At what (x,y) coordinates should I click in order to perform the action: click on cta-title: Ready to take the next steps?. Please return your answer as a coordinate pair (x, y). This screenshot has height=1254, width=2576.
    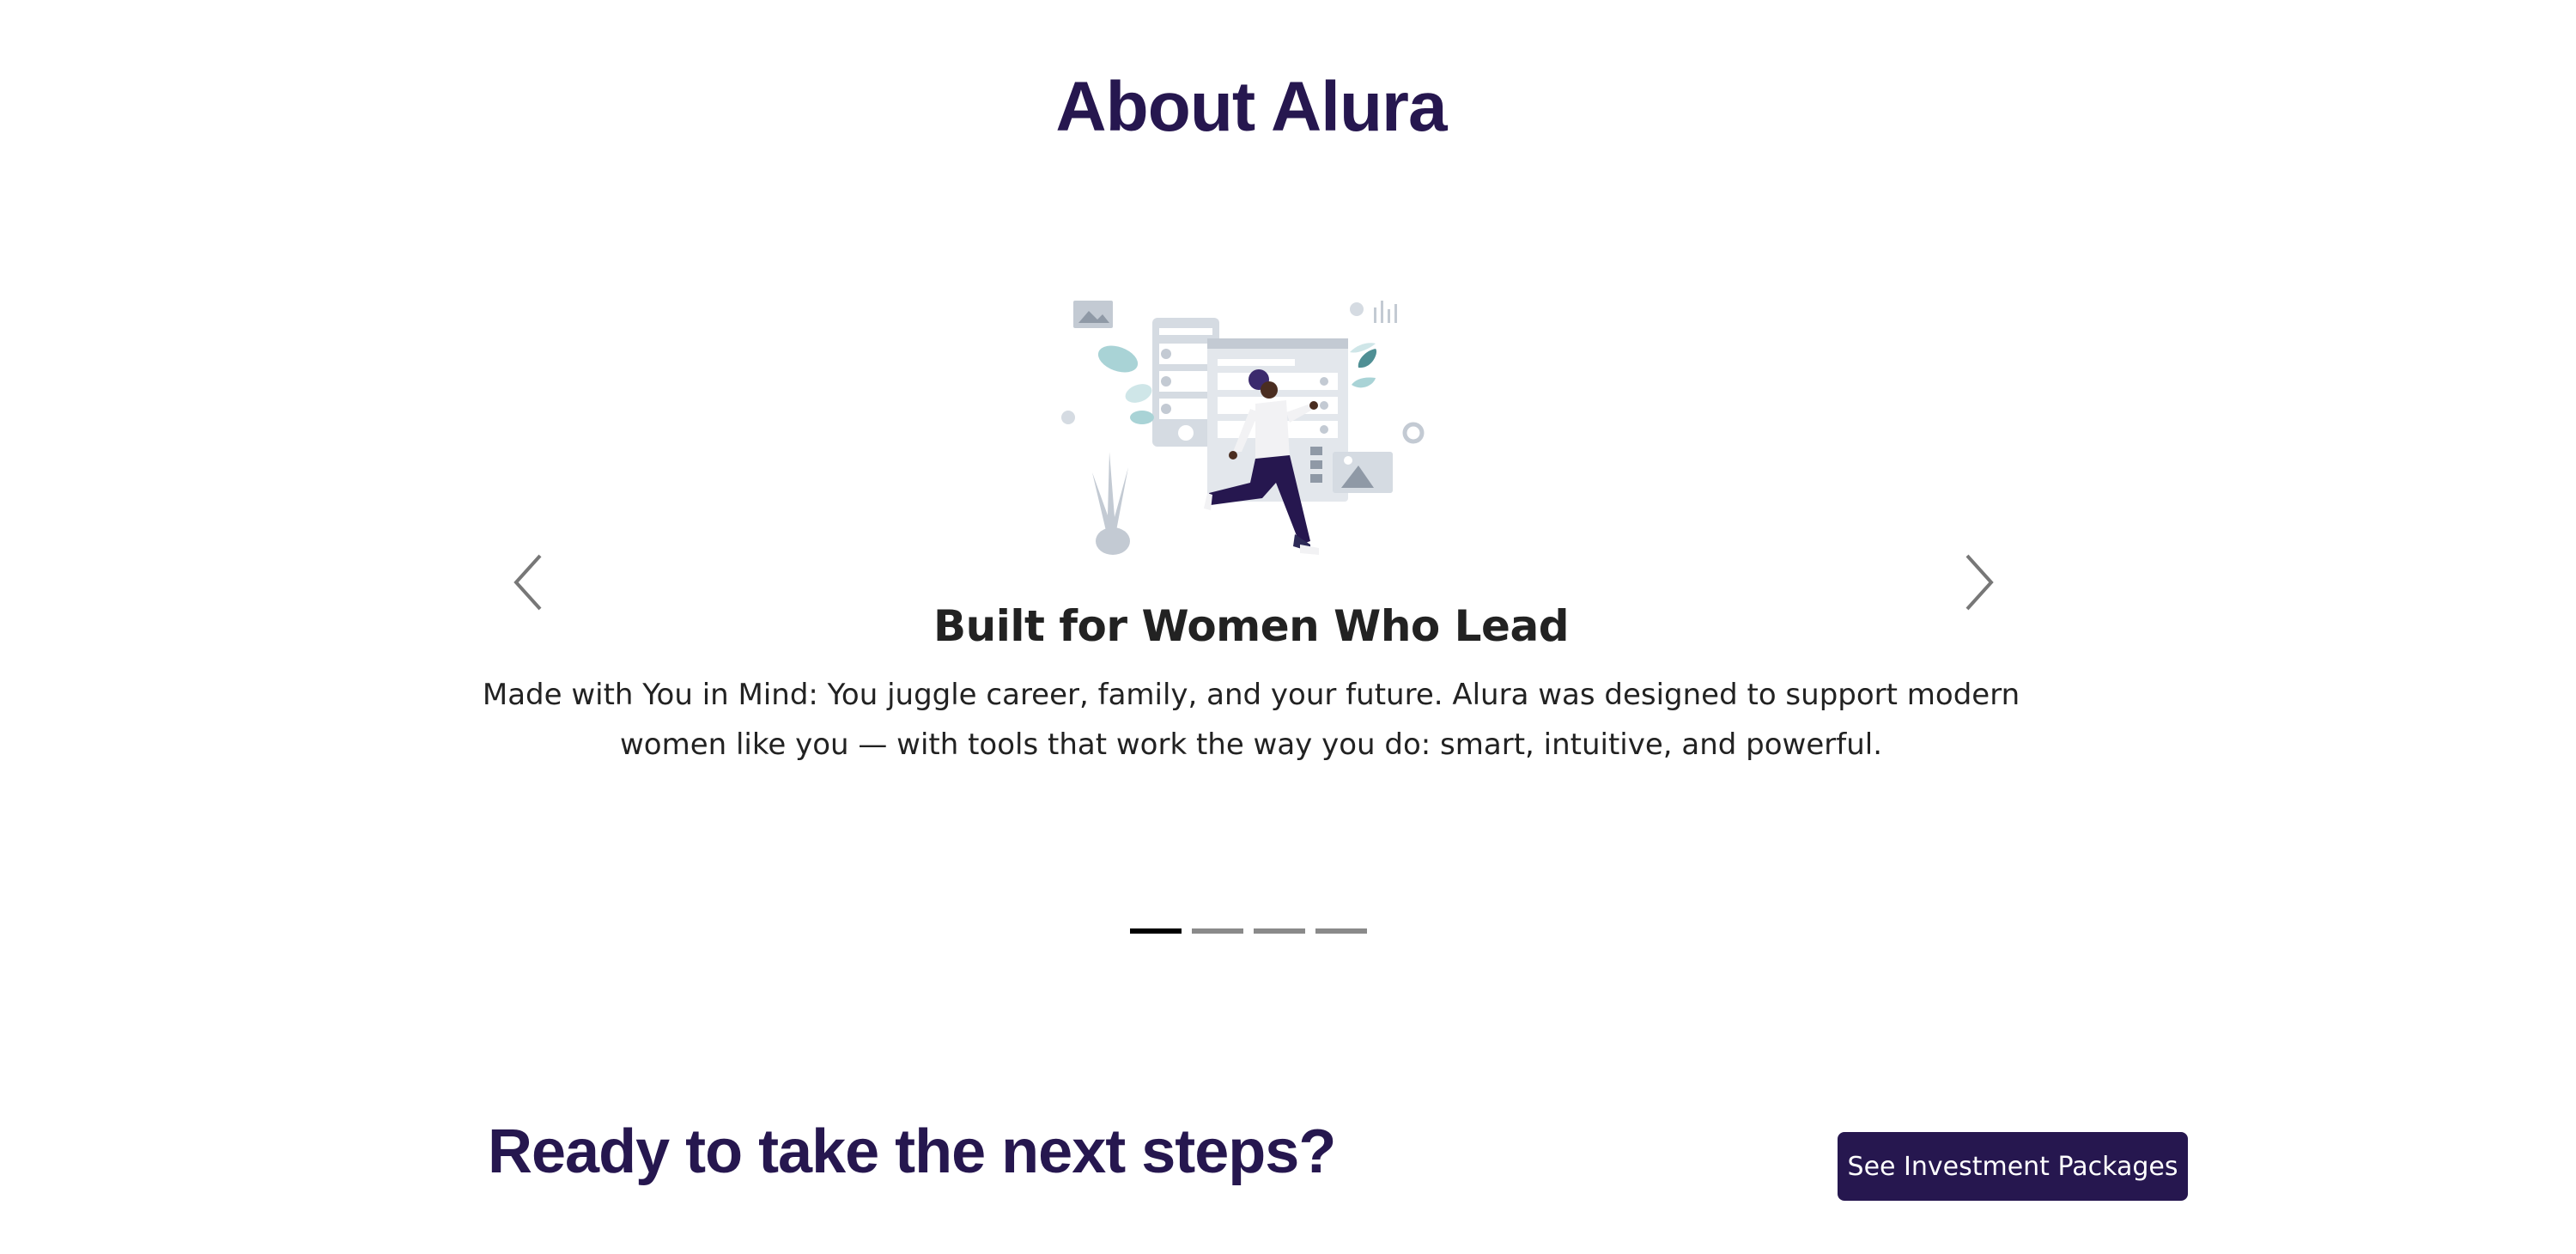
    Looking at the image, I should click on (912, 1151).